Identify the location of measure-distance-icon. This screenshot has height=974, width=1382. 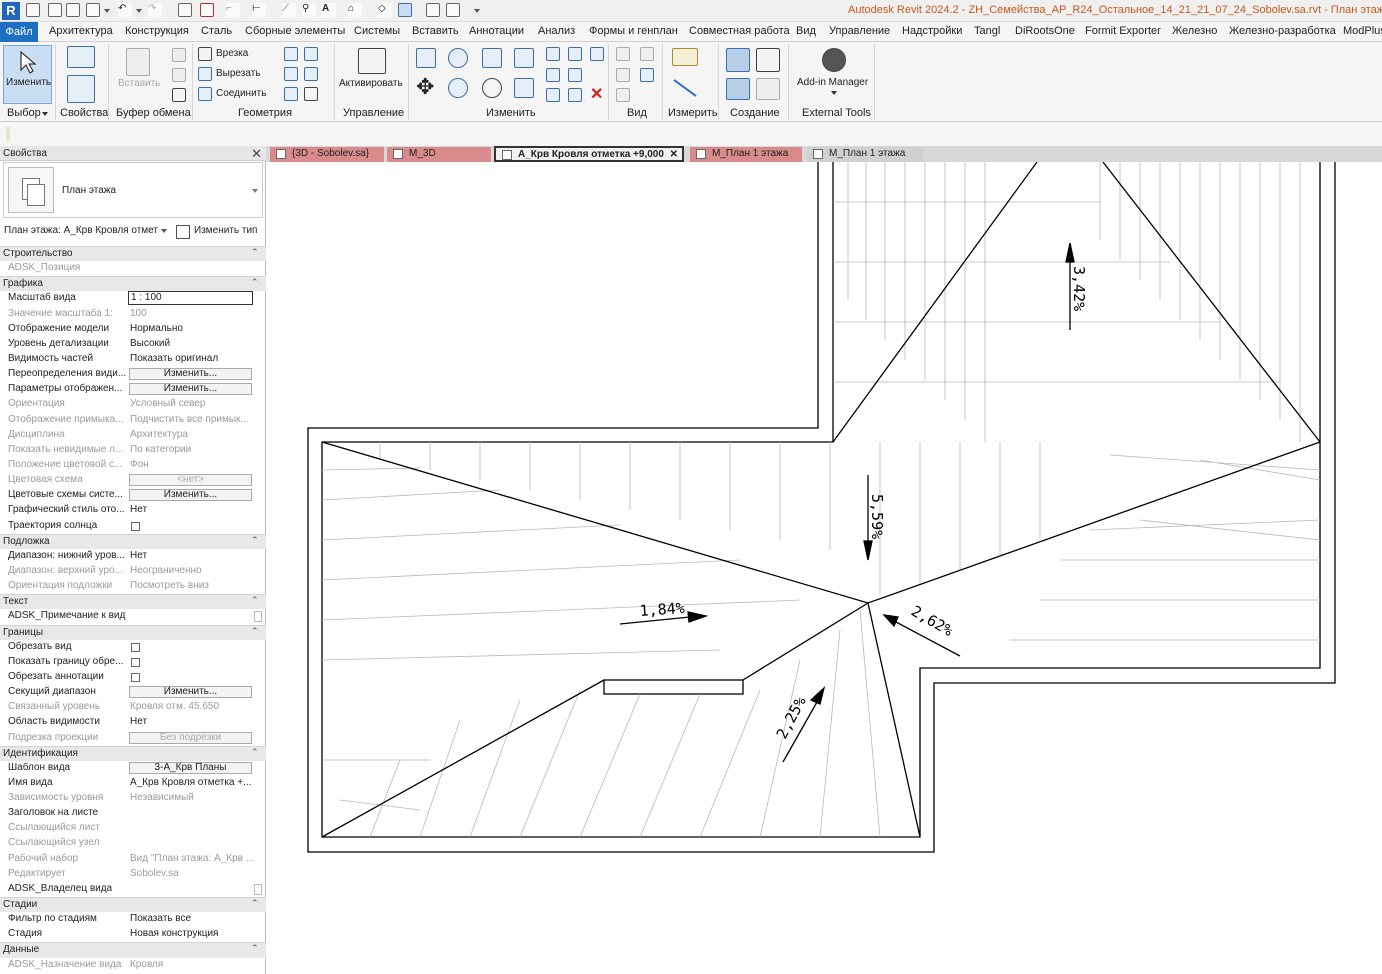
(685, 57).